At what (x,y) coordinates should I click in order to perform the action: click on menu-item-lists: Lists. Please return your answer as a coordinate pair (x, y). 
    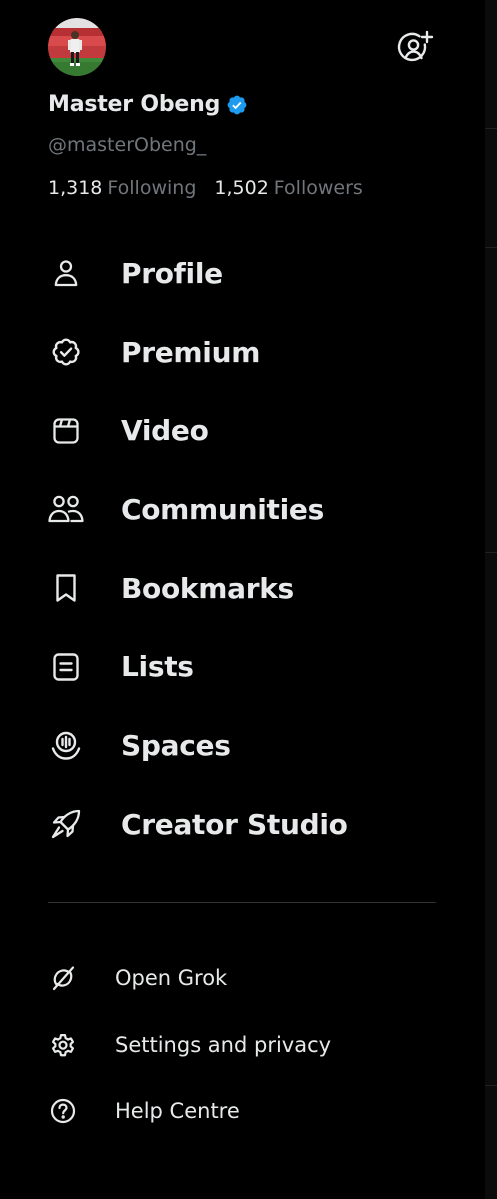
    Looking at the image, I should click on (242, 666).